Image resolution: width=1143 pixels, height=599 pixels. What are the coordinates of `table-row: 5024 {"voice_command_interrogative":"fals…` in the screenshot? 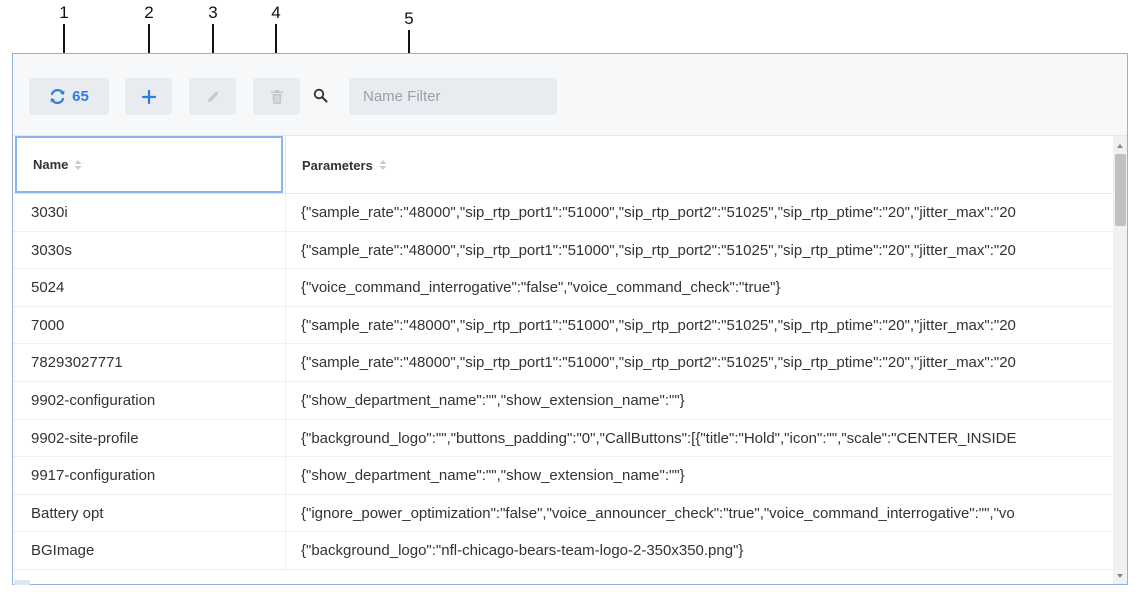 It's located at (563, 288).